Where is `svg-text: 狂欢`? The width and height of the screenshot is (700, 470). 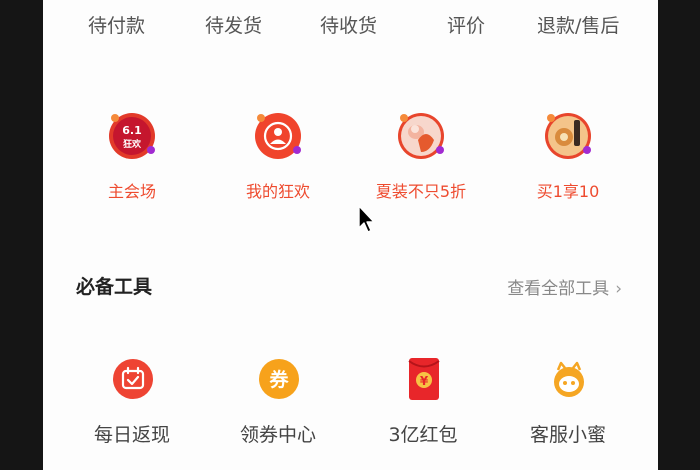
svg-text: 狂欢 is located at coordinates (132, 144).